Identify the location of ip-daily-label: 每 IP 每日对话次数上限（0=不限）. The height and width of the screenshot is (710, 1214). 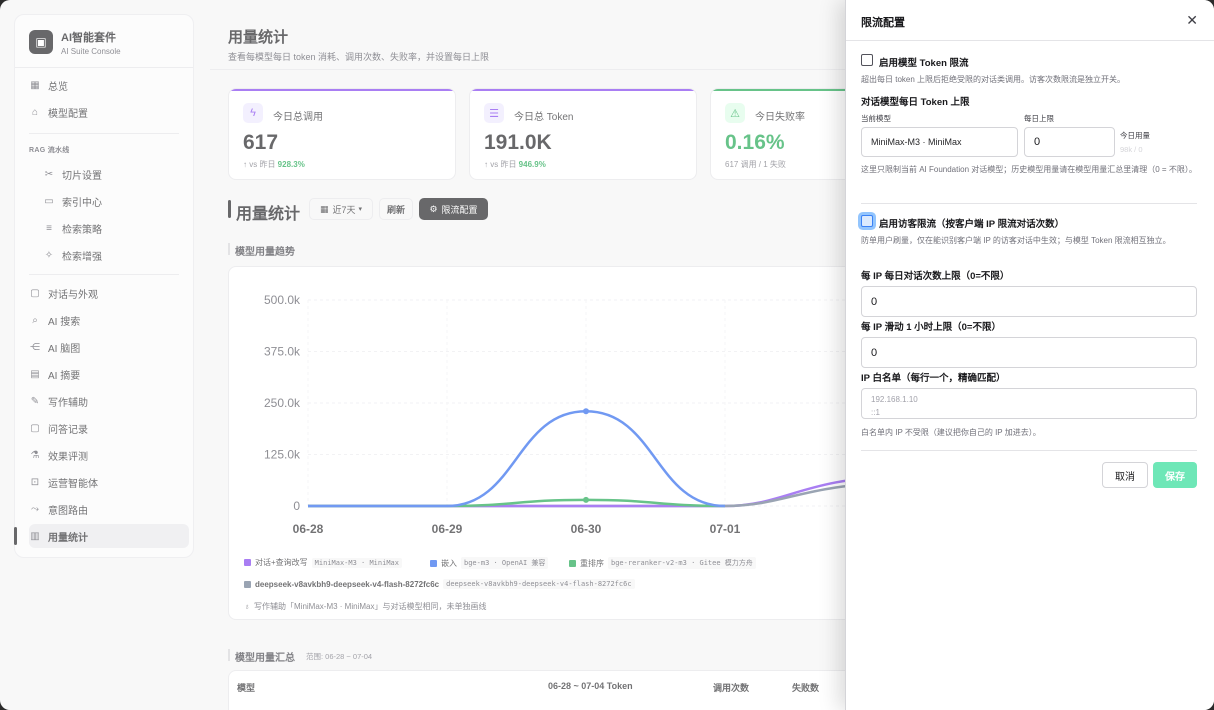
(935, 276).